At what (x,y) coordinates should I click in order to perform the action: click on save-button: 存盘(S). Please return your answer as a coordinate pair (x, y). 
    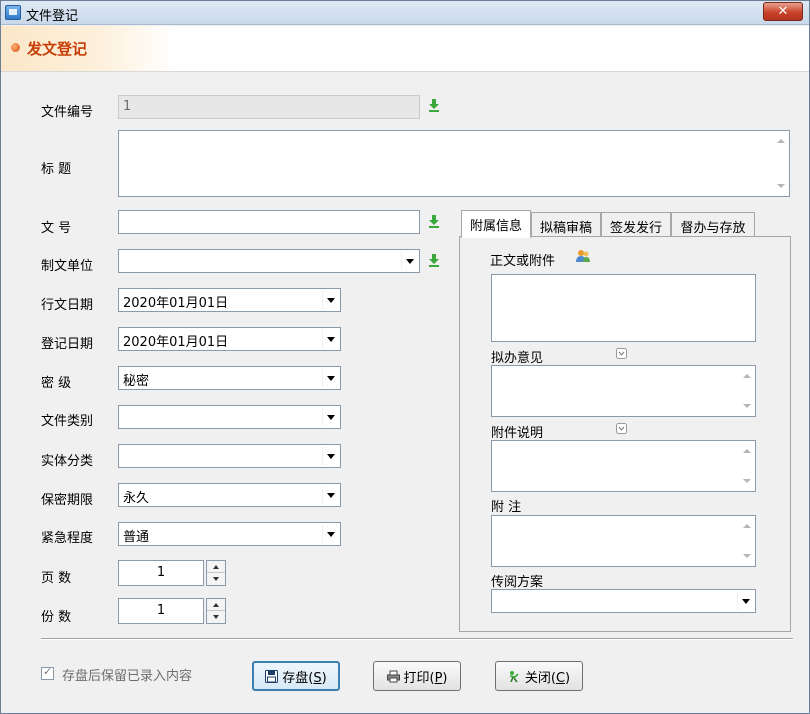
    Looking at the image, I should click on (296, 676).